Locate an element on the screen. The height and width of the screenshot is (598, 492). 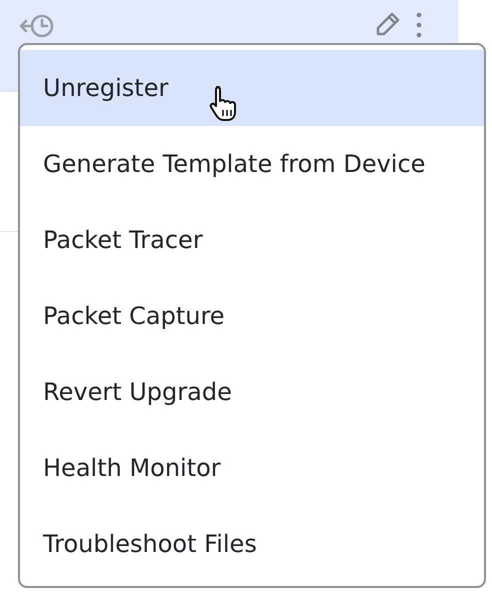
menu-item: Packet Capture is located at coordinates (252, 316).